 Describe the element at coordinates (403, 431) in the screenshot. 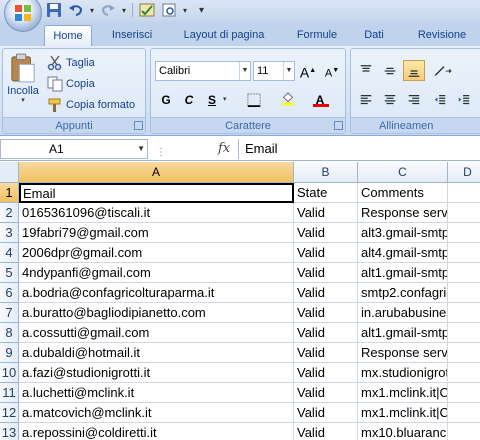

I see `cell-c: mx10.bluarancio.co` at that location.